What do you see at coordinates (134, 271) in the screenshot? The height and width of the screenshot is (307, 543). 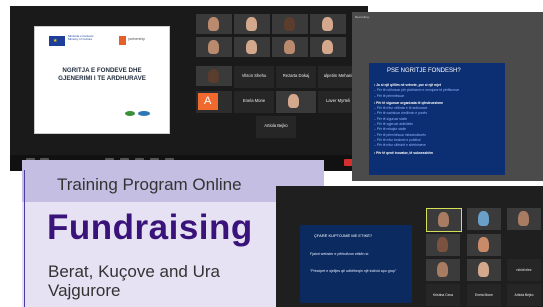 I see `banner-location-line1: Berat, Kuçove and Ura` at bounding box center [134, 271].